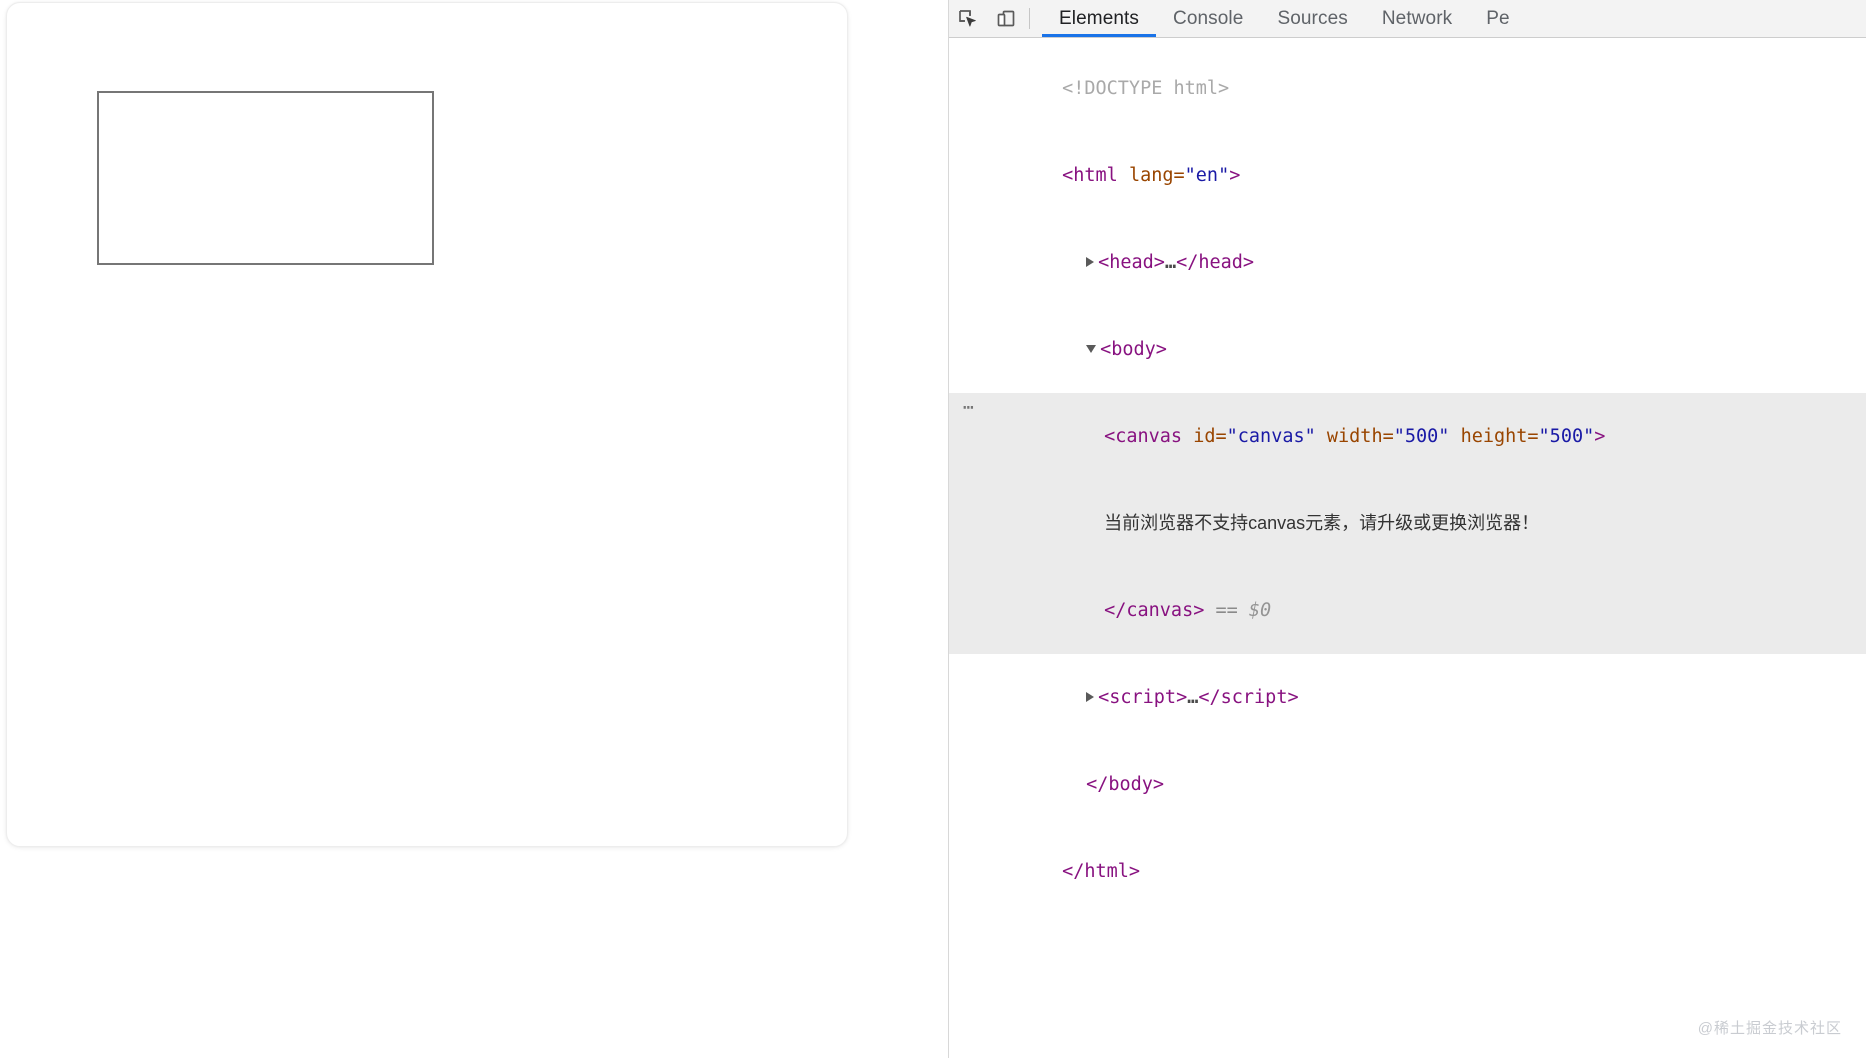  I want to click on dom-row-script: <script>…</script>, so click(1407, 697).